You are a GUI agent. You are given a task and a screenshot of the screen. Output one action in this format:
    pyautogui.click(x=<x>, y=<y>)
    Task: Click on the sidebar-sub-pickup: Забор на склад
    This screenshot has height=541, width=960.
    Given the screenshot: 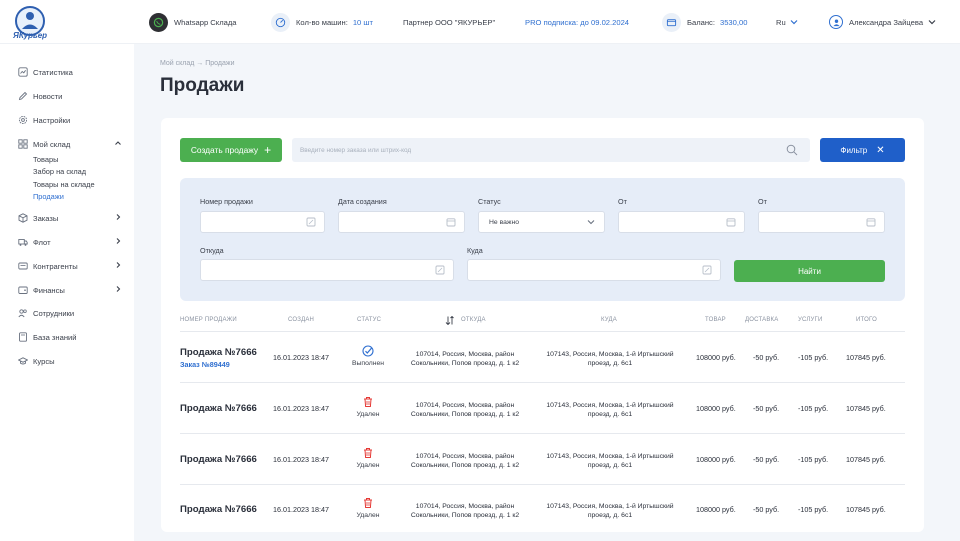 What is the action you would take?
    pyautogui.click(x=59, y=171)
    